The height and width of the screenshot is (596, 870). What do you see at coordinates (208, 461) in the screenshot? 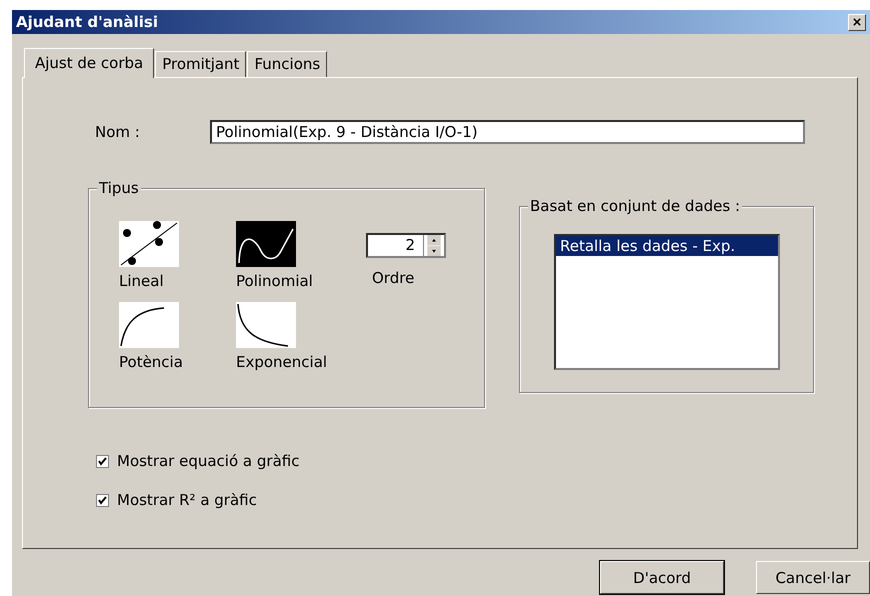
I see `checkbox-label: Mostrar equació a gràfic` at bounding box center [208, 461].